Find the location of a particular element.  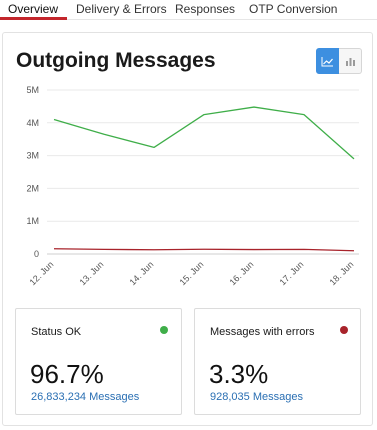

x-tick-label: 17. Jun is located at coordinates (291, 273).